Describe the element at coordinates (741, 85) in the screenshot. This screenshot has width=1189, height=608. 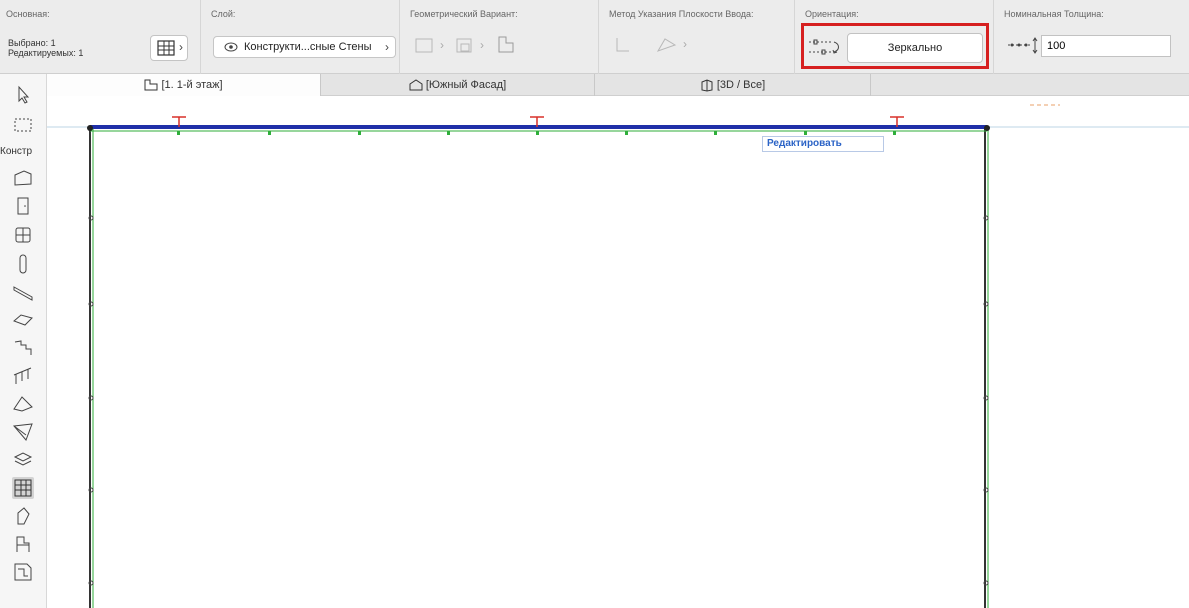
I see `tab-label: [3D / Все]` at that location.